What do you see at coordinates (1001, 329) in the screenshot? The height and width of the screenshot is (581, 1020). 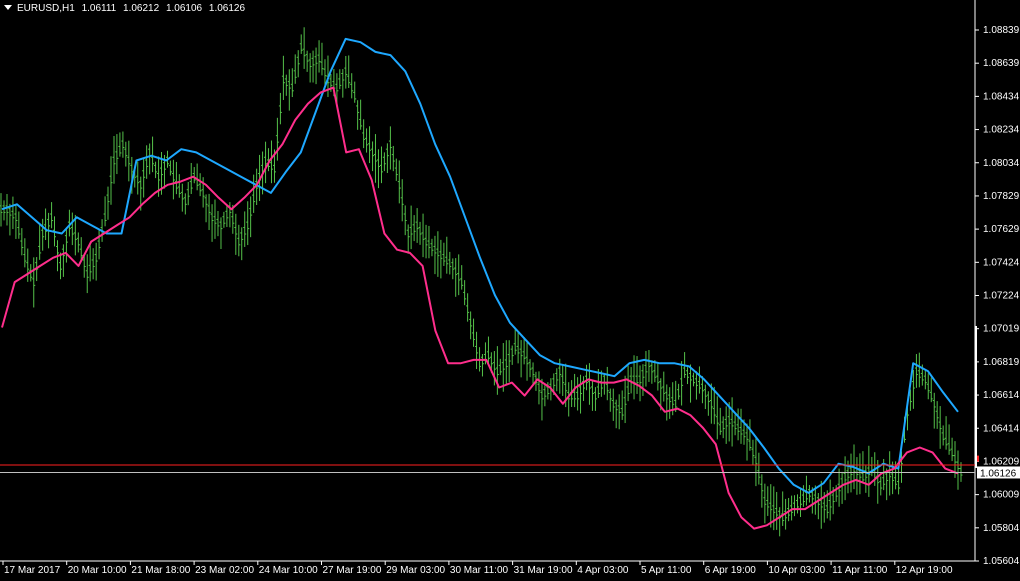 I see `y-tick-label: 1.07019` at bounding box center [1001, 329].